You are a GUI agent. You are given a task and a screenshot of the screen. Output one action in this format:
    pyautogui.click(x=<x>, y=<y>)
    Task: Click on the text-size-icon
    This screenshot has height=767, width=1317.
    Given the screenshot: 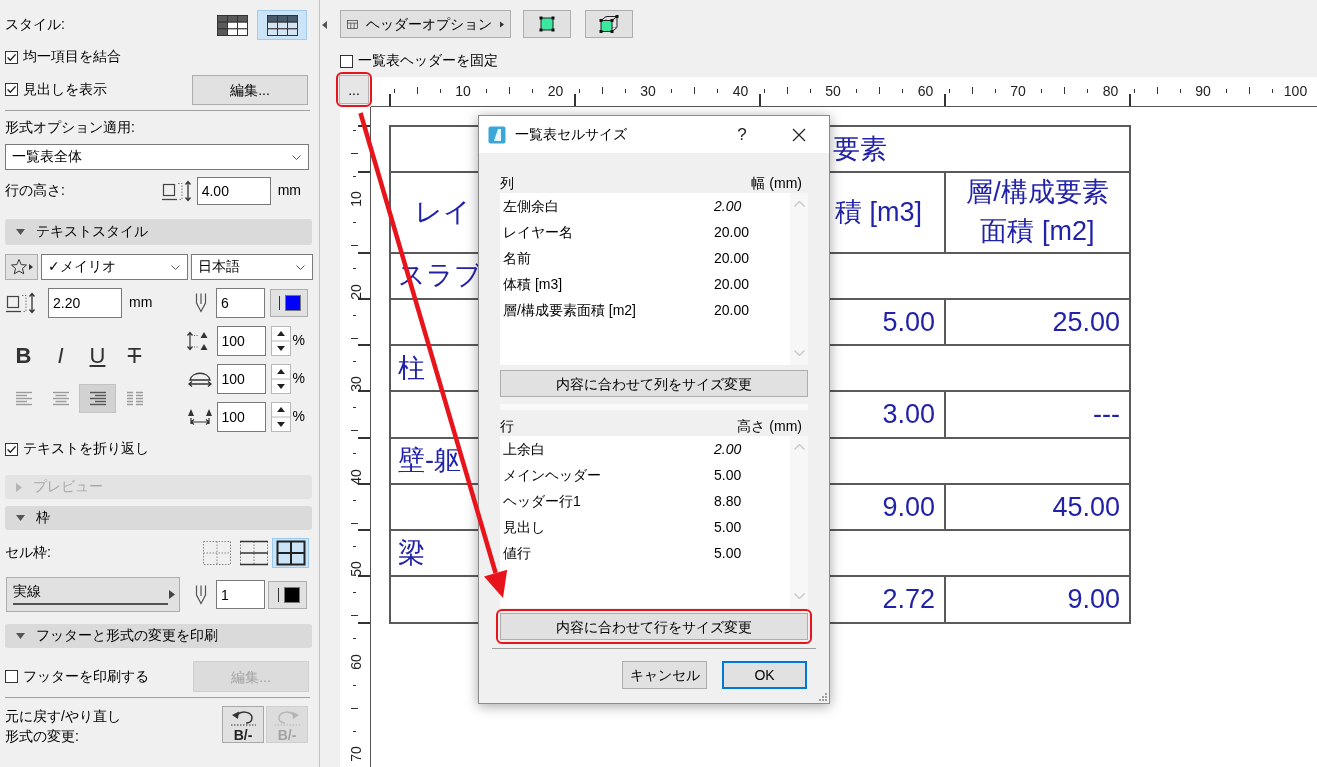 What is the action you would take?
    pyautogui.click(x=21, y=303)
    